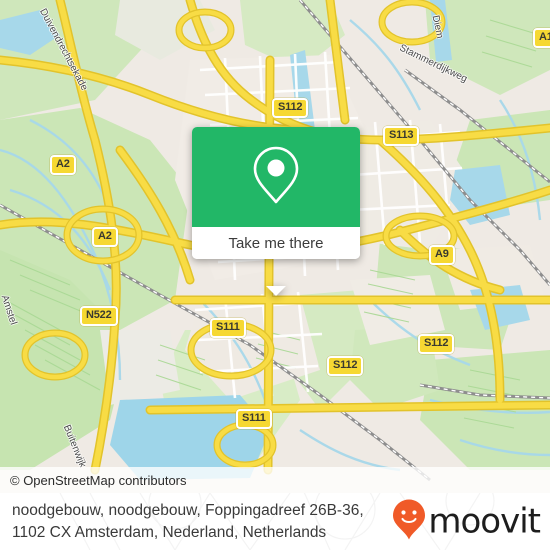  I want to click on take-me-there-button: Take me there, so click(276, 243).